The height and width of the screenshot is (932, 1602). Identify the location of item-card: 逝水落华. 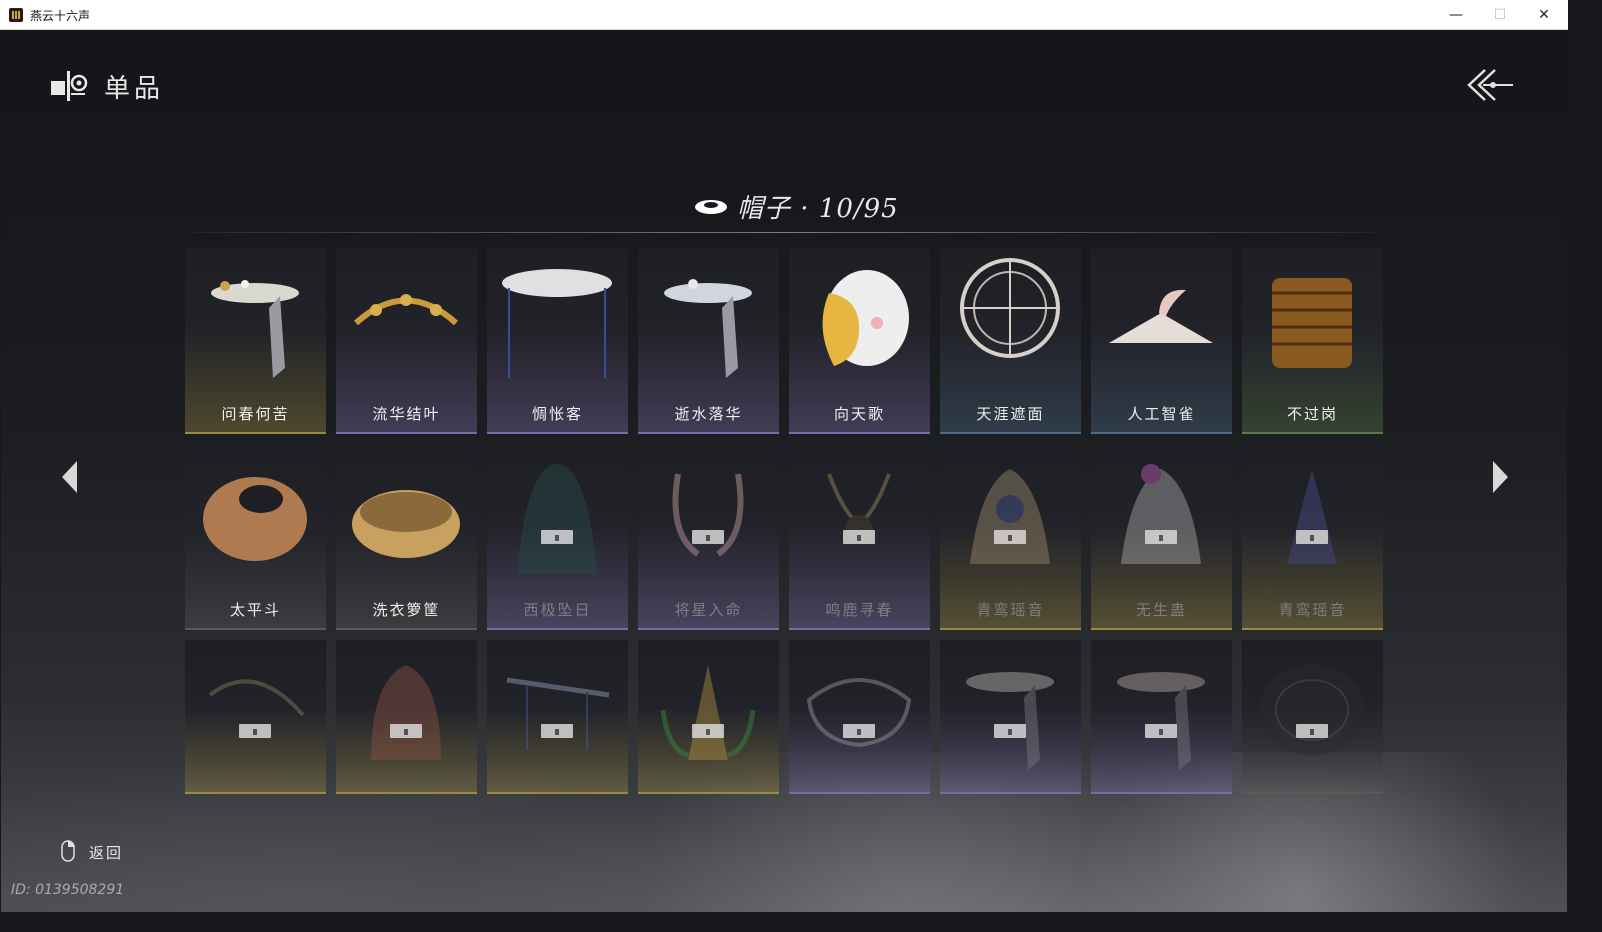
(708, 341).